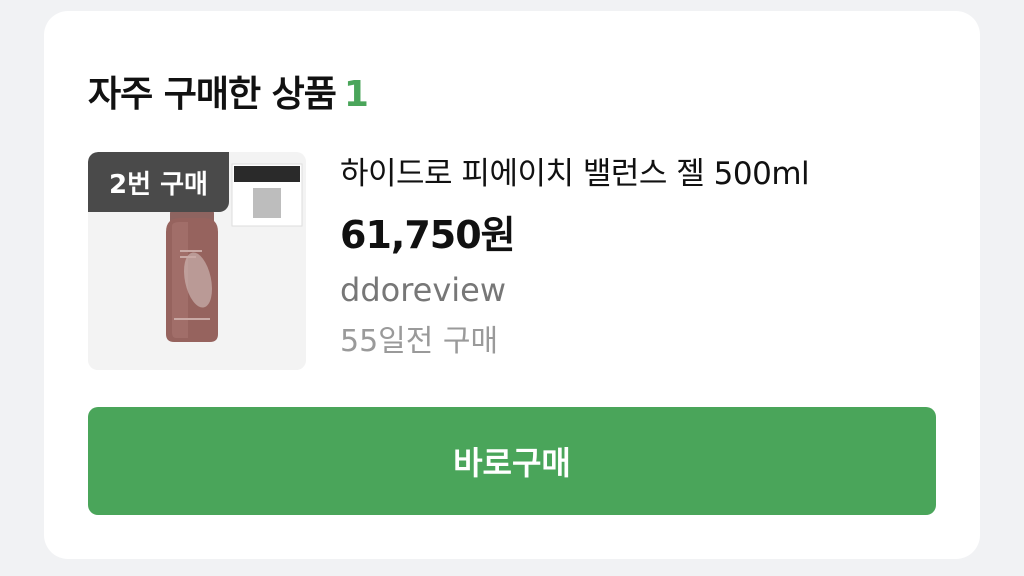  What do you see at coordinates (212, 94) in the screenshot?
I see `section-title-text: 자주 구매한 상품` at bounding box center [212, 94].